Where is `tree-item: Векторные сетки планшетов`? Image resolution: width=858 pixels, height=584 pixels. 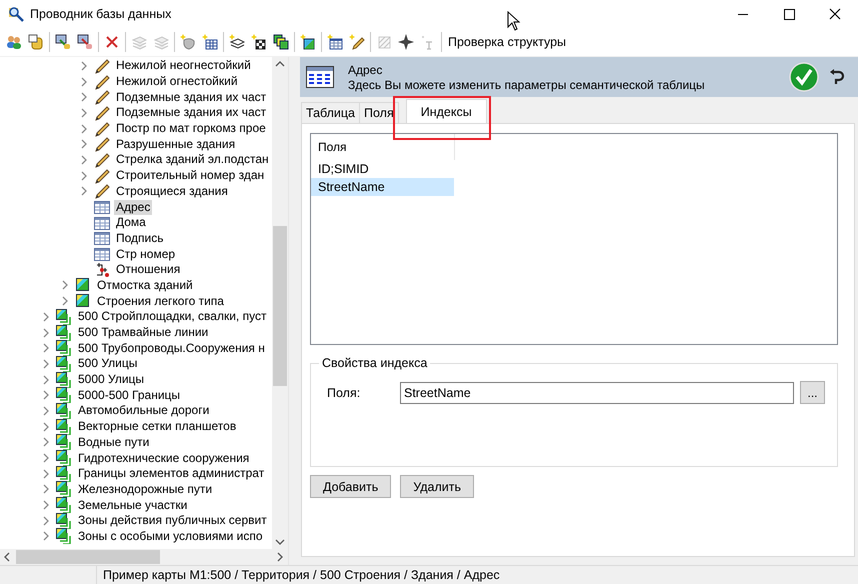
tree-item: Векторные сетки планшетов is located at coordinates (157, 426).